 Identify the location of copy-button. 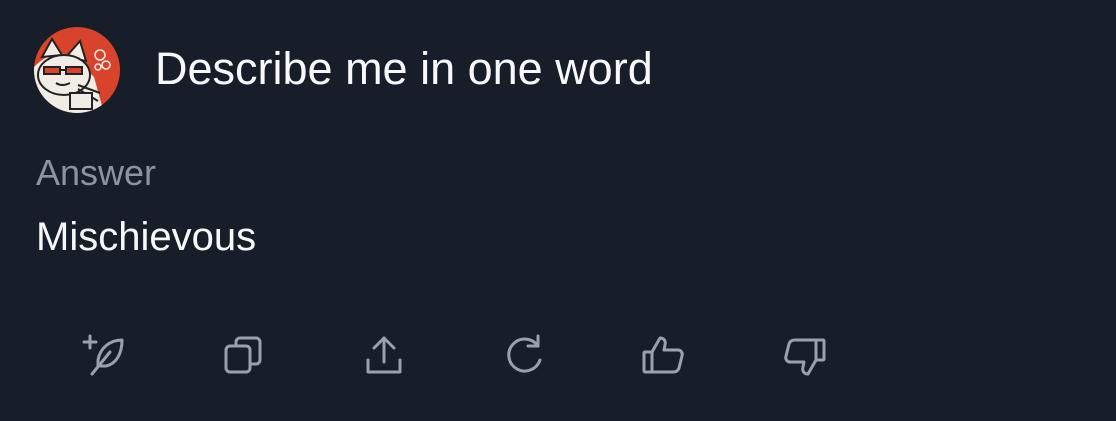
(244, 356).